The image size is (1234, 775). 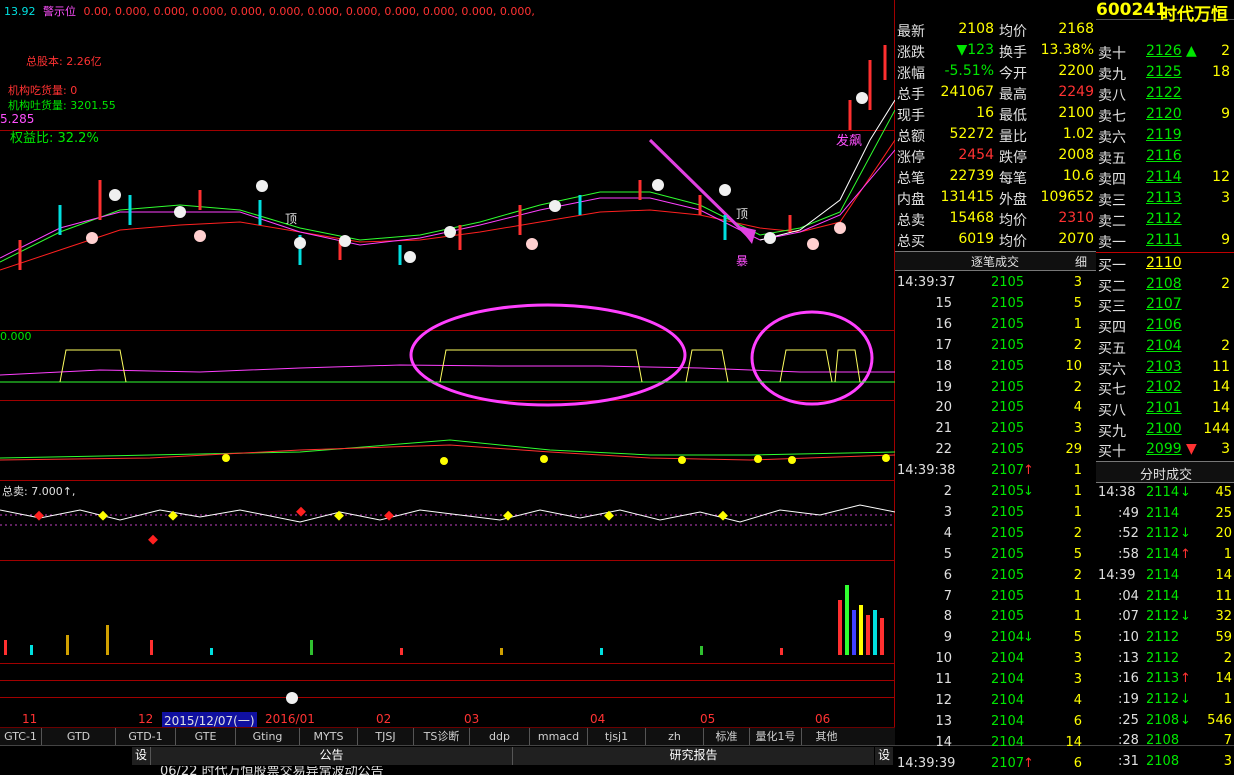 I want to click on trade-row: 13 2104 6, so click(x=995, y=722).